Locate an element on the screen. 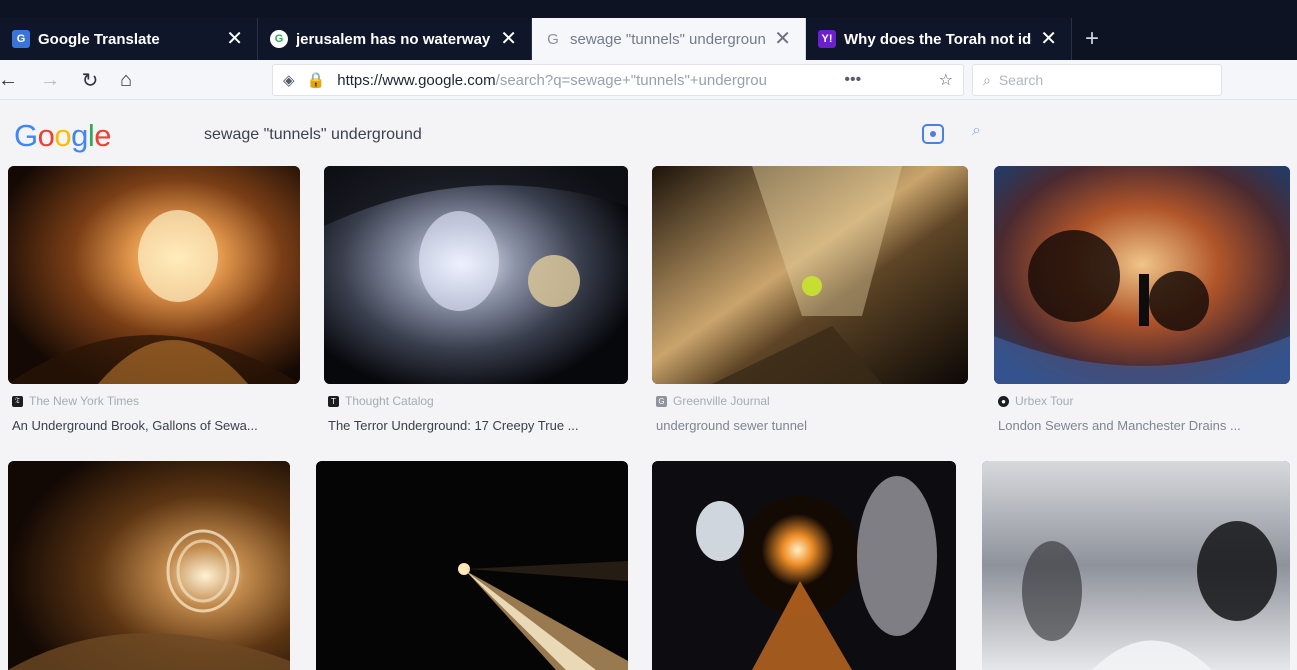 This screenshot has height=670, width=1297. tab-title: Why does the Torah not identif is located at coordinates (938, 39).